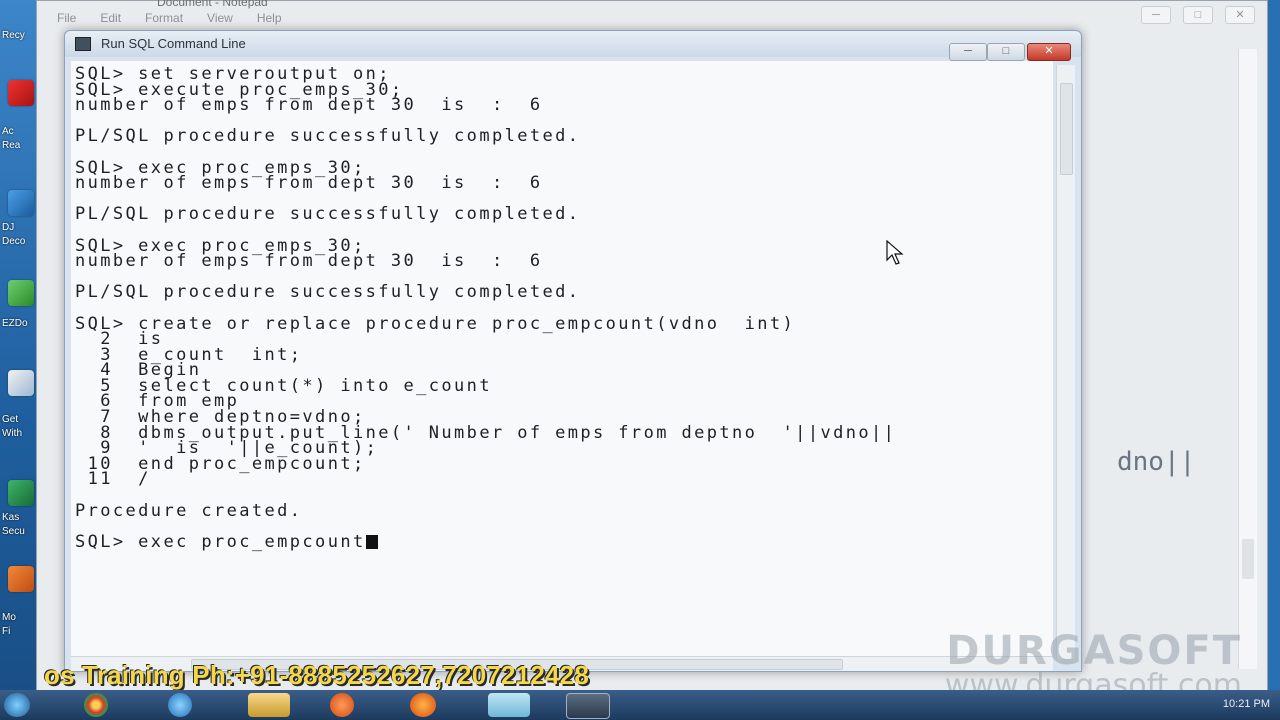  Describe the element at coordinates (83, 44) in the screenshot. I see `terminal-icon` at that location.